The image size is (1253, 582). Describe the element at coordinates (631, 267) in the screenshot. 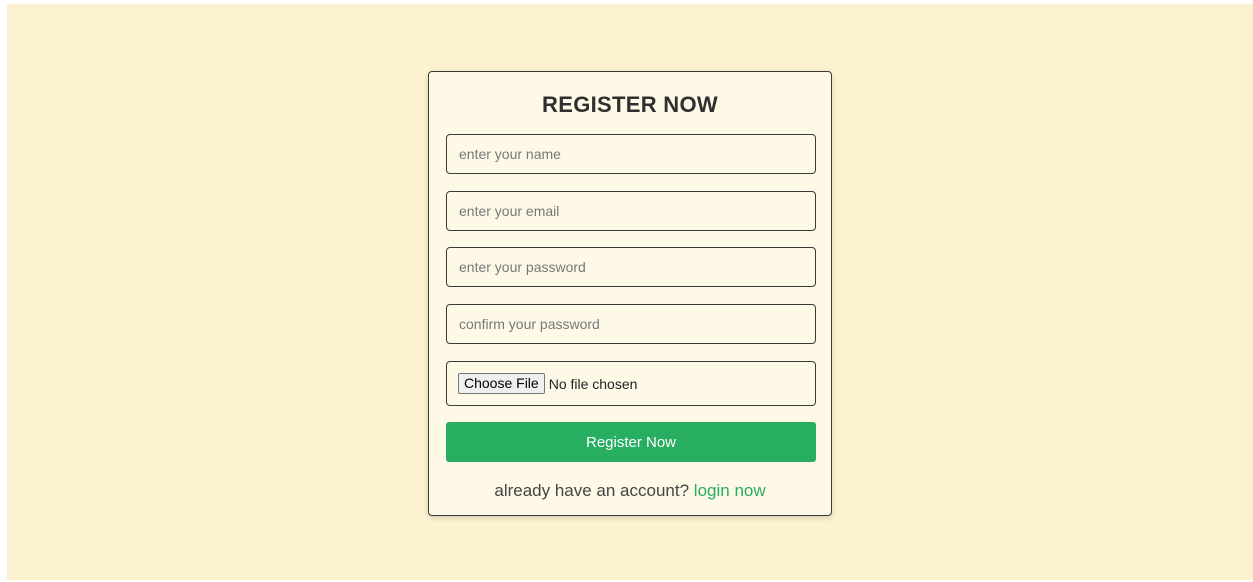

I see `password-input` at that location.